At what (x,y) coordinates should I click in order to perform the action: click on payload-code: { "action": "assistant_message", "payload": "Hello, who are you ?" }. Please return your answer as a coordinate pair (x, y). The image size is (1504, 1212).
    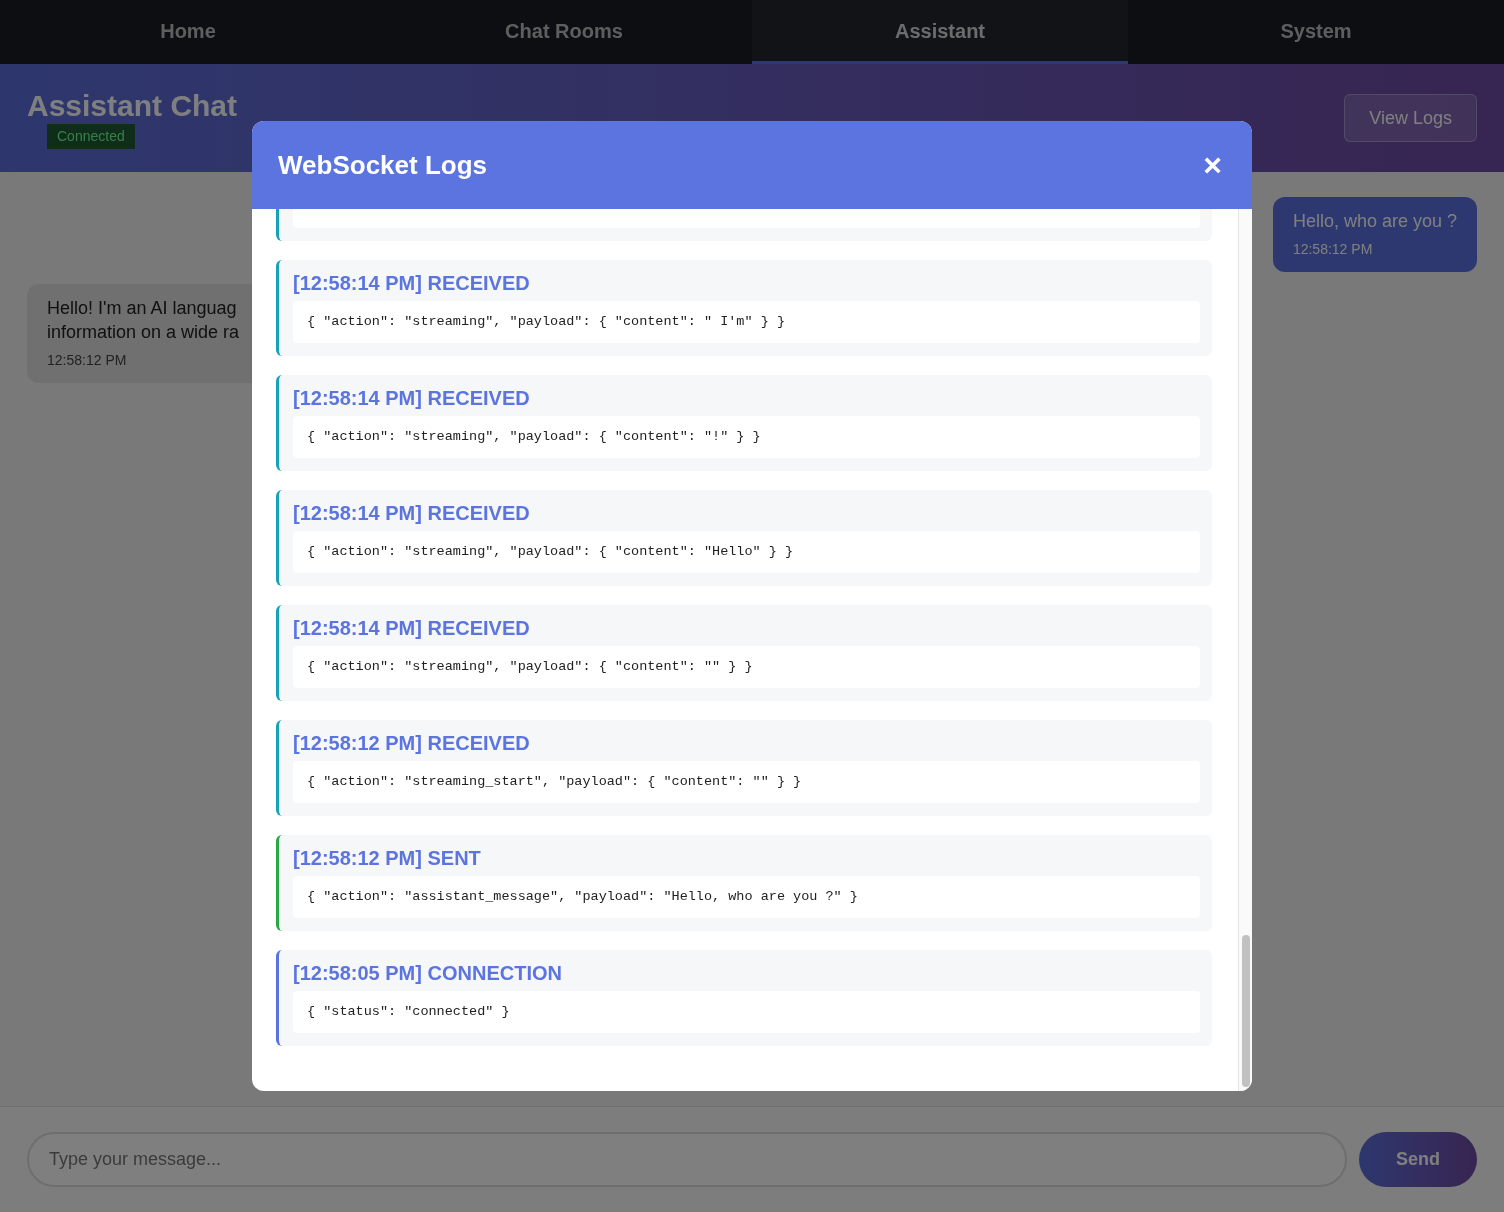
    Looking at the image, I should click on (582, 896).